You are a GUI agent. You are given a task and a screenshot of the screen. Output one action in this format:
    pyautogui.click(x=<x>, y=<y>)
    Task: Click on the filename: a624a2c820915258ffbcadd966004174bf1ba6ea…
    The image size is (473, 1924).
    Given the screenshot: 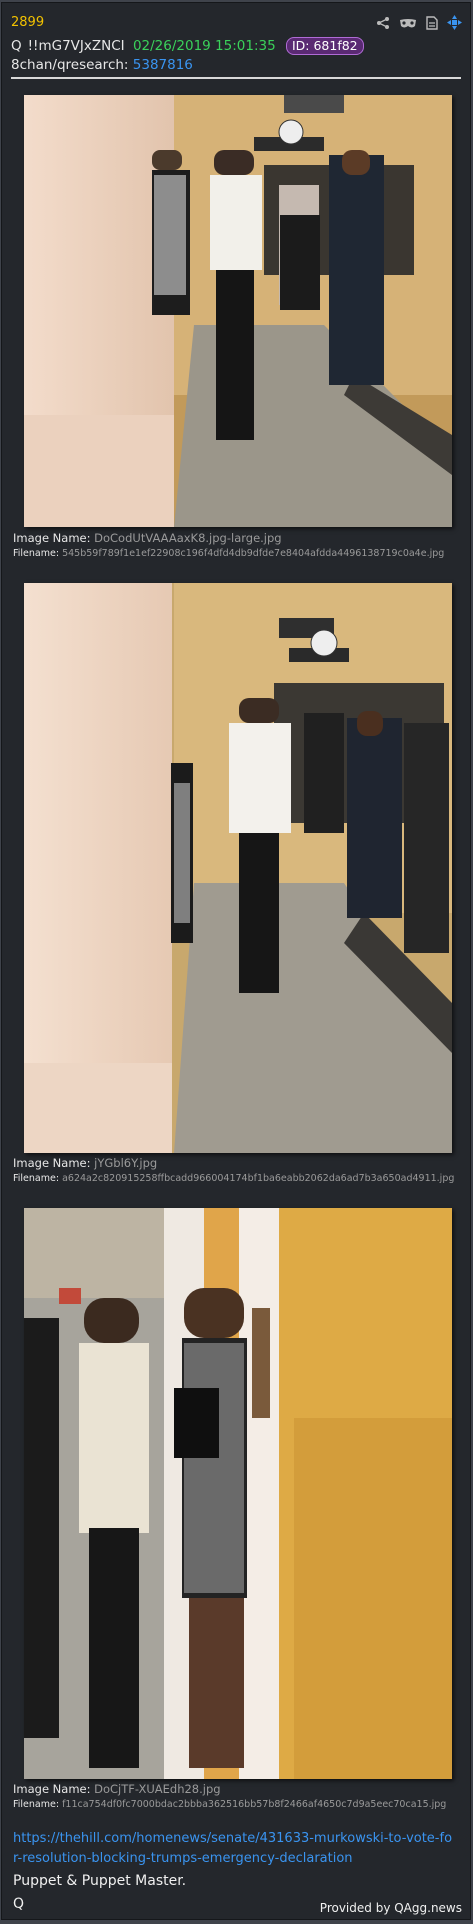 What is the action you would take?
    pyautogui.click(x=258, y=1178)
    